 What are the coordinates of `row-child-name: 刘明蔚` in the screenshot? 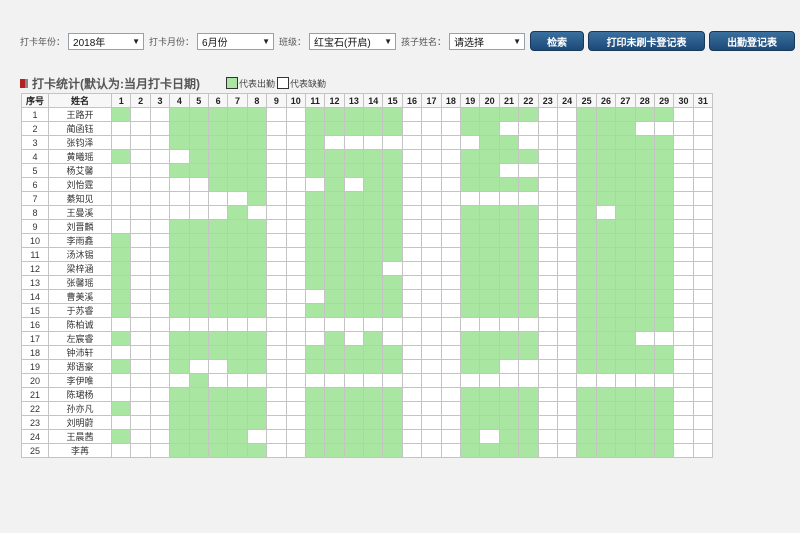 It's located at (80, 422).